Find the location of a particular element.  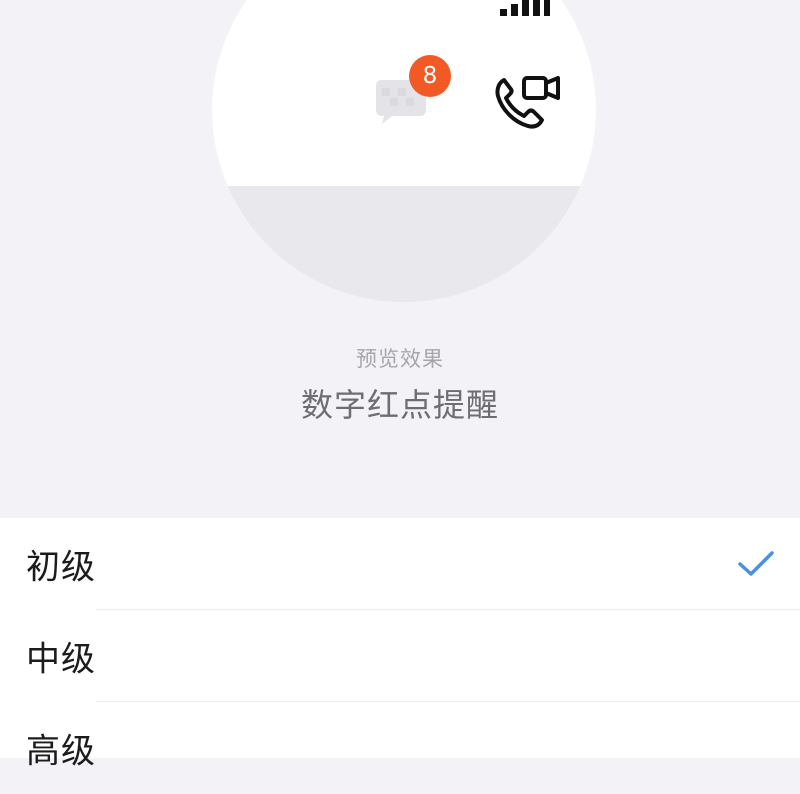

option-advanced: 高级 is located at coordinates (400, 748).